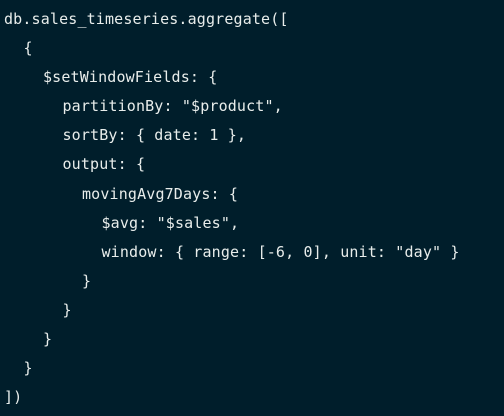 This screenshot has width=504, height=416. I want to click on code-text: sortBy: { date: 1 },, so click(154, 135).